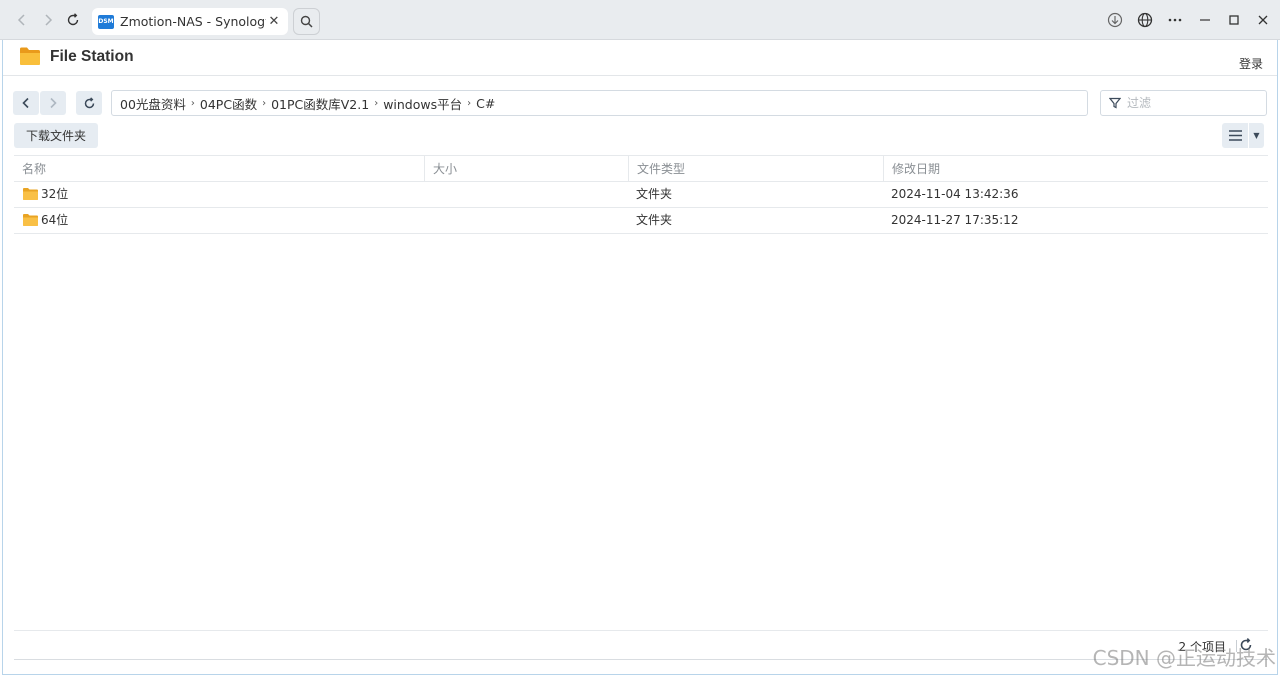 The height and width of the screenshot is (677, 1280). What do you see at coordinates (1145, 20) in the screenshot?
I see `globe-icon` at bounding box center [1145, 20].